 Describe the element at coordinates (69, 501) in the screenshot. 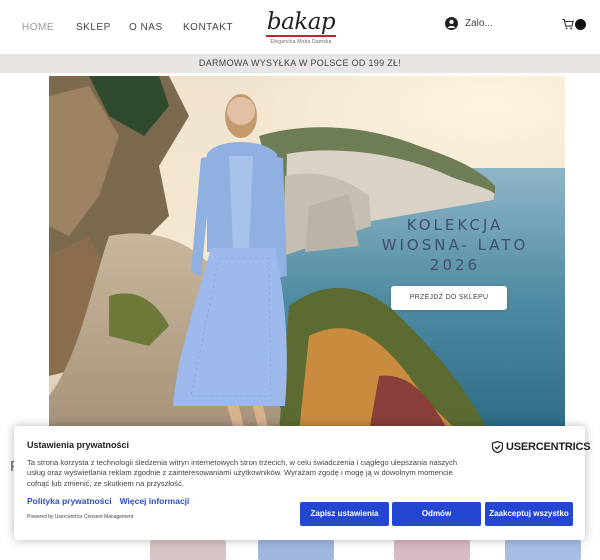

I see `privacy-policy-link: Polityka prywatności` at that location.